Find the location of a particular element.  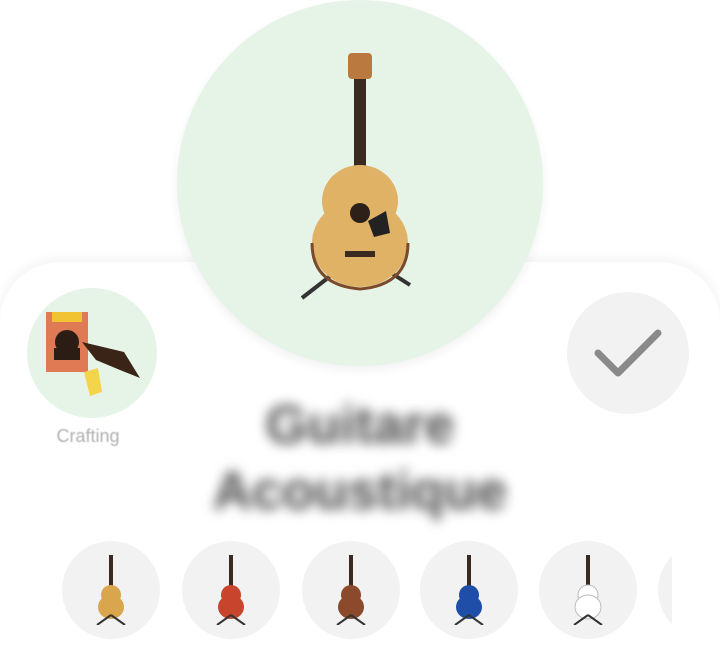

guitar-red-icon is located at coordinates (231, 590).